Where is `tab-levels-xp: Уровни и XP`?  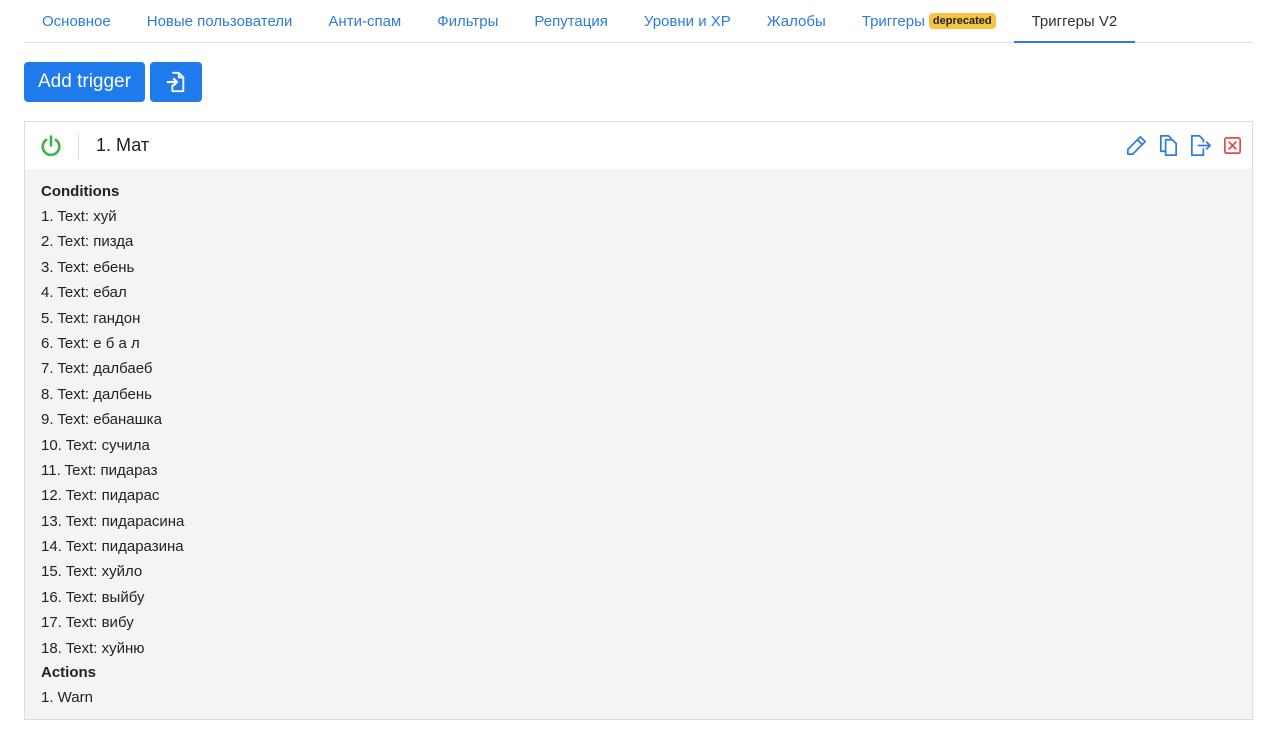 tab-levels-xp: Уровни и XP is located at coordinates (687, 21).